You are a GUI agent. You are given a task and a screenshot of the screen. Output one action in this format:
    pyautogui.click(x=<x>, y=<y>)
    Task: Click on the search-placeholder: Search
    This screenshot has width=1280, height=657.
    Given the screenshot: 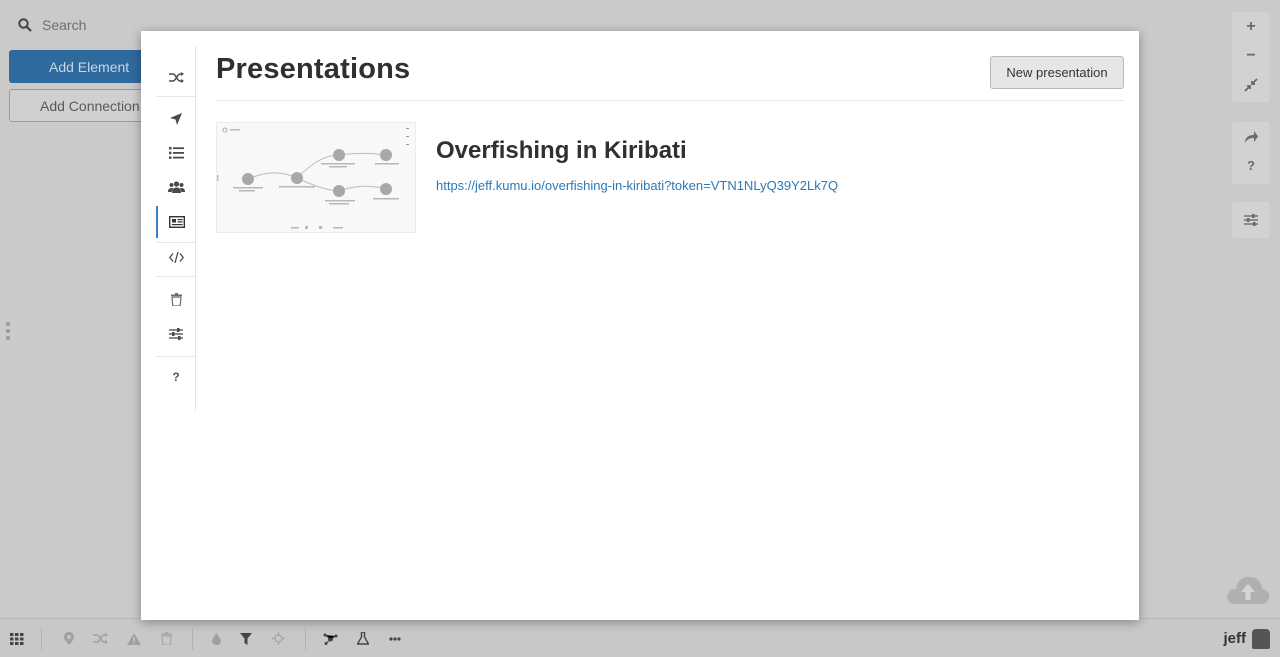 What is the action you would take?
    pyautogui.click(x=64, y=25)
    